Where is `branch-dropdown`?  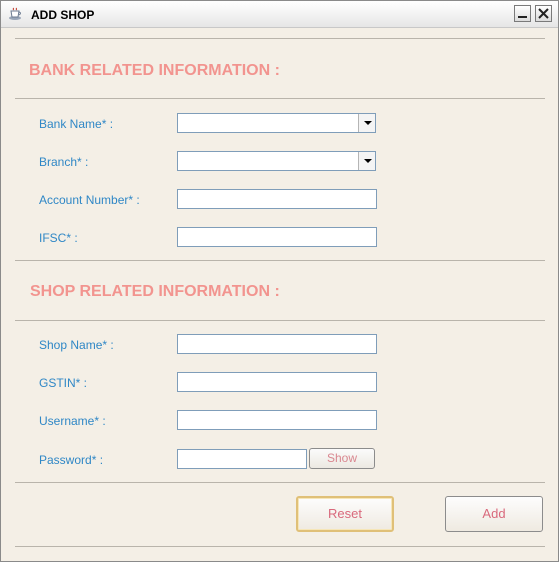 branch-dropdown is located at coordinates (276, 161).